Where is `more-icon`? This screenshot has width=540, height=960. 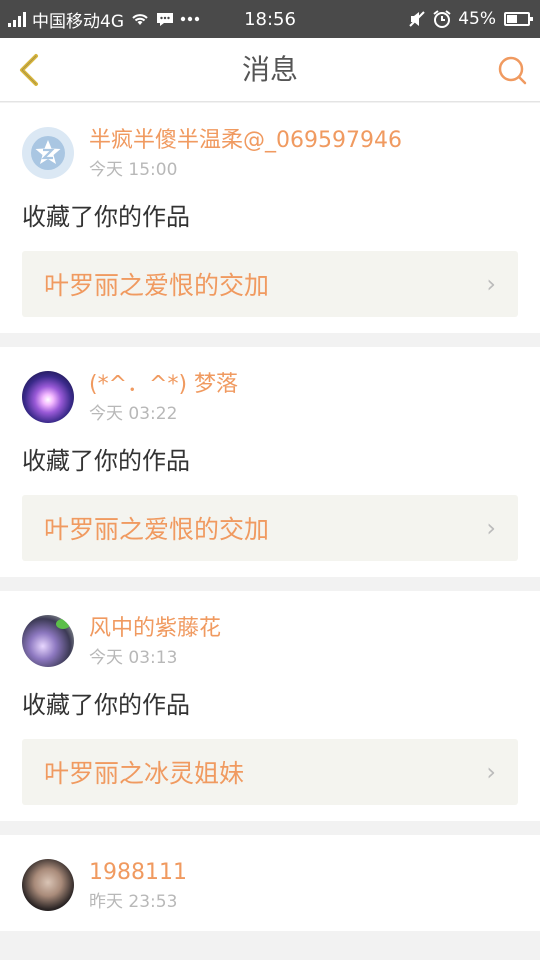
more-icon is located at coordinates (190, 19).